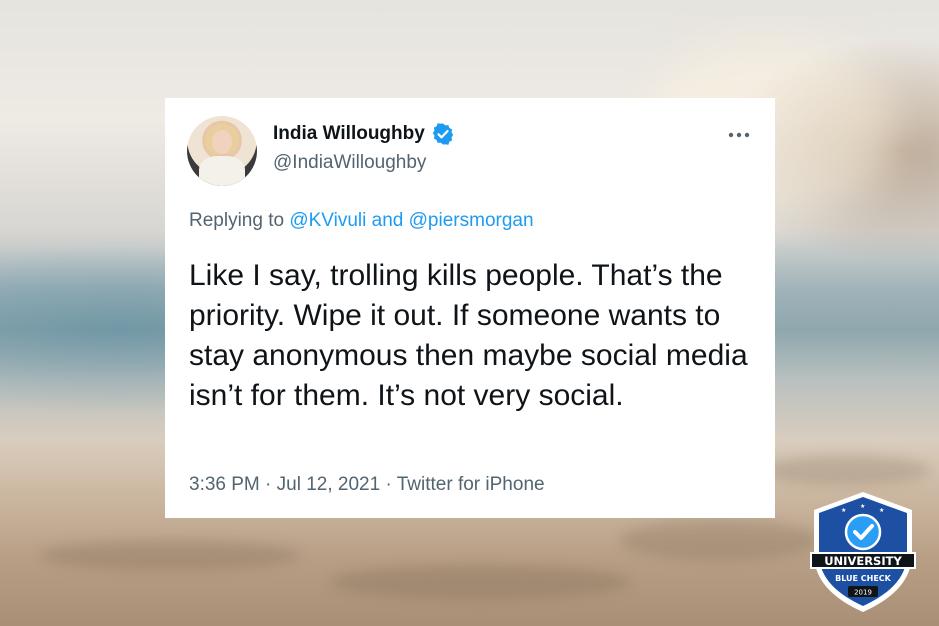 This screenshot has width=939, height=626. I want to click on badge-year: 2019, so click(863, 593).